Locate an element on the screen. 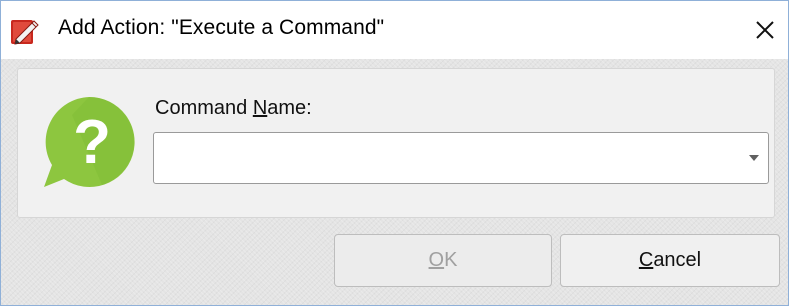 The height and width of the screenshot is (306, 789). dropdown-arrow-icon is located at coordinates (754, 158).